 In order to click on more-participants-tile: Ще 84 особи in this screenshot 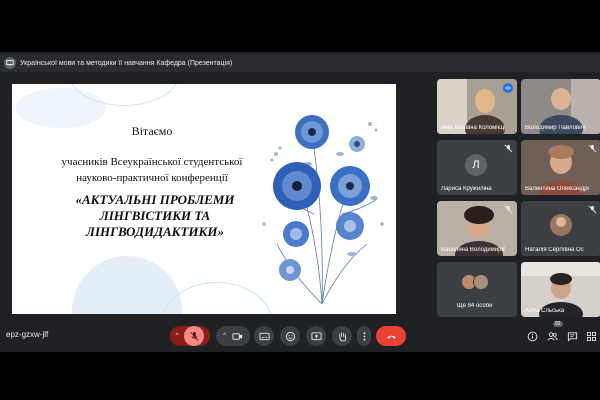, I will do `click(477, 289)`.